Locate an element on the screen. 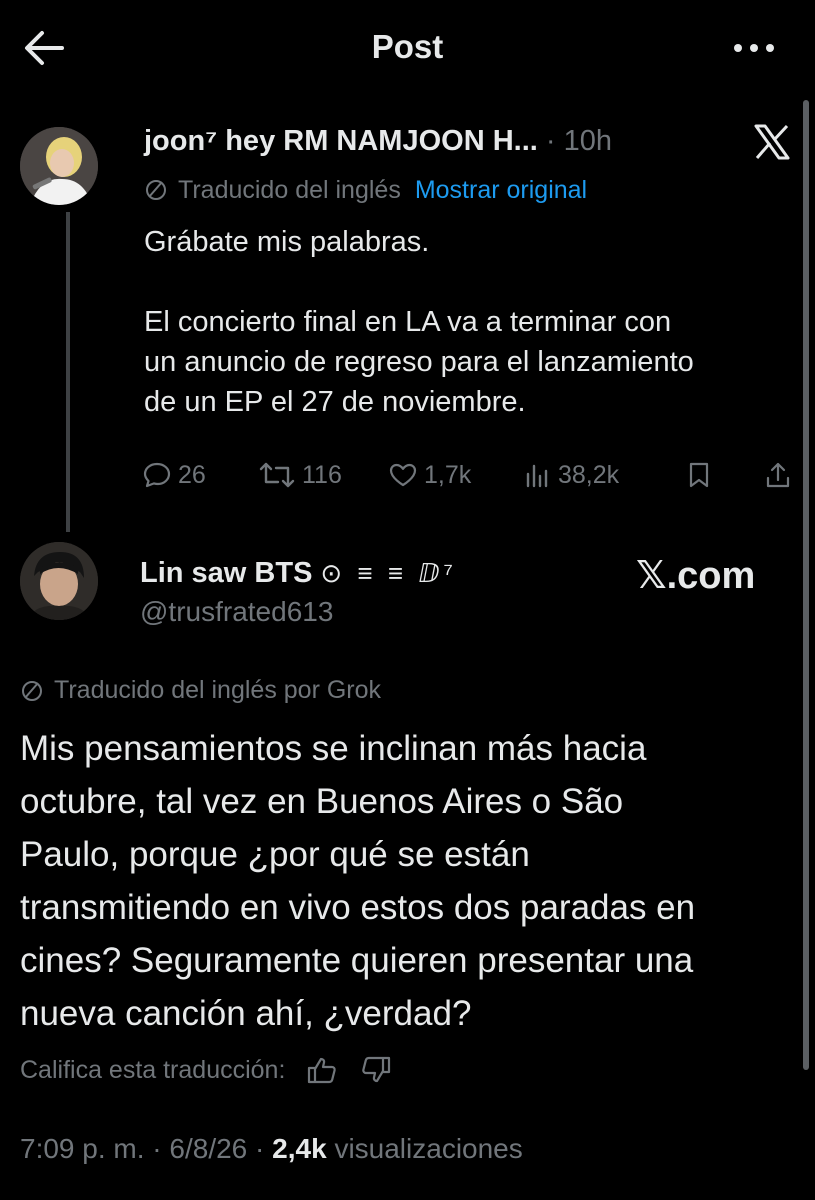 The width and height of the screenshot is (815, 1200). thumbs-down-icon is located at coordinates (376, 1070).